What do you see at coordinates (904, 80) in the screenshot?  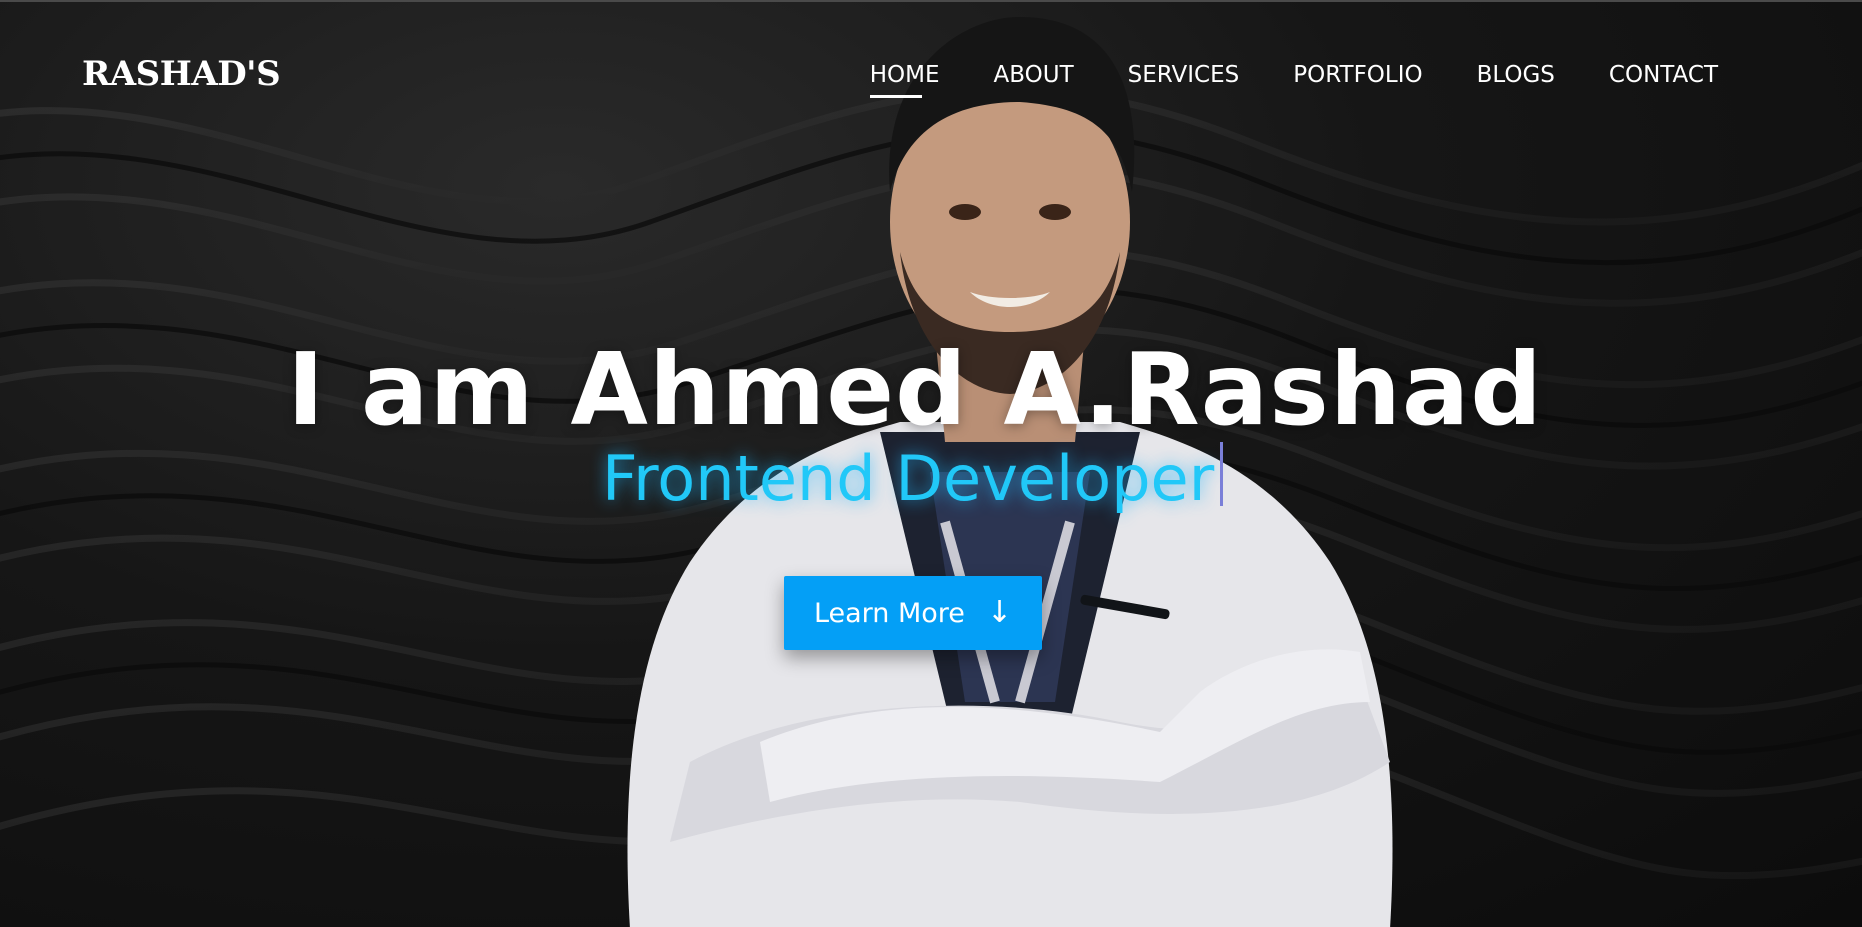 I see `nav-item-home: HOME` at bounding box center [904, 80].